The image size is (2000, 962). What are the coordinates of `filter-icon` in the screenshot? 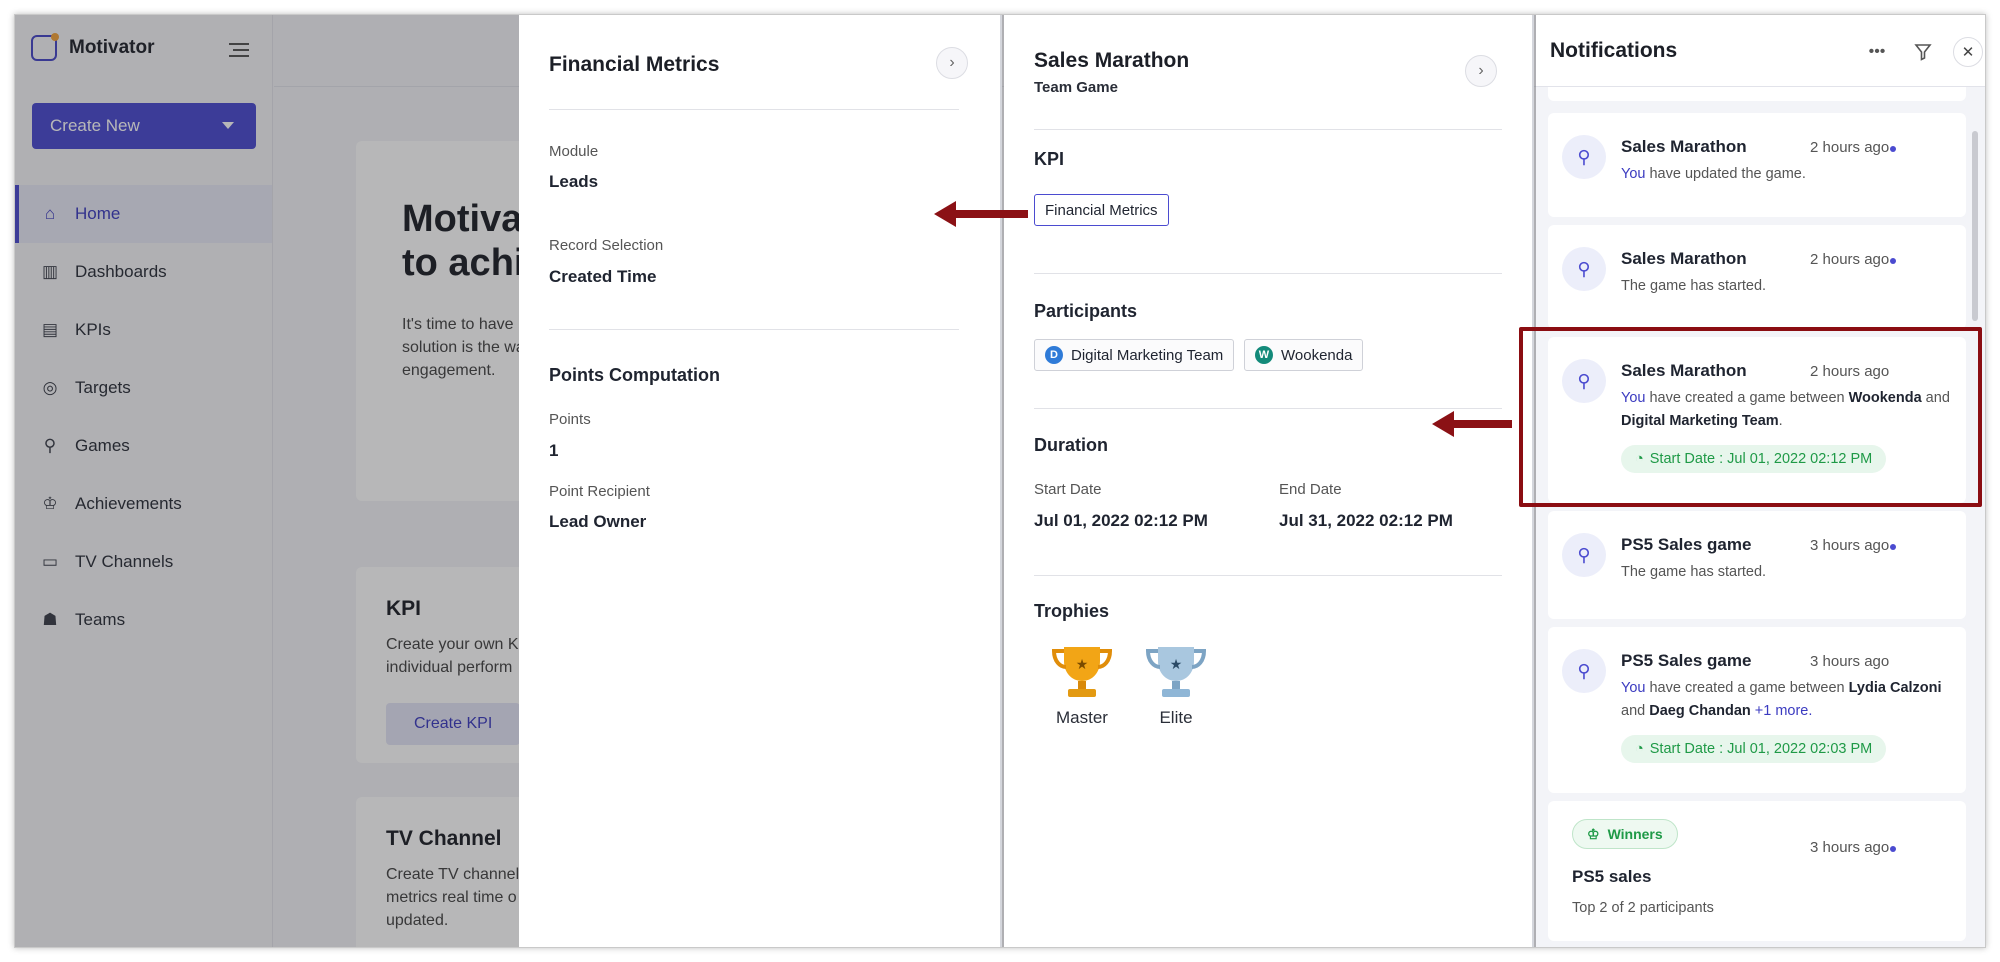 It's located at (1923, 52).